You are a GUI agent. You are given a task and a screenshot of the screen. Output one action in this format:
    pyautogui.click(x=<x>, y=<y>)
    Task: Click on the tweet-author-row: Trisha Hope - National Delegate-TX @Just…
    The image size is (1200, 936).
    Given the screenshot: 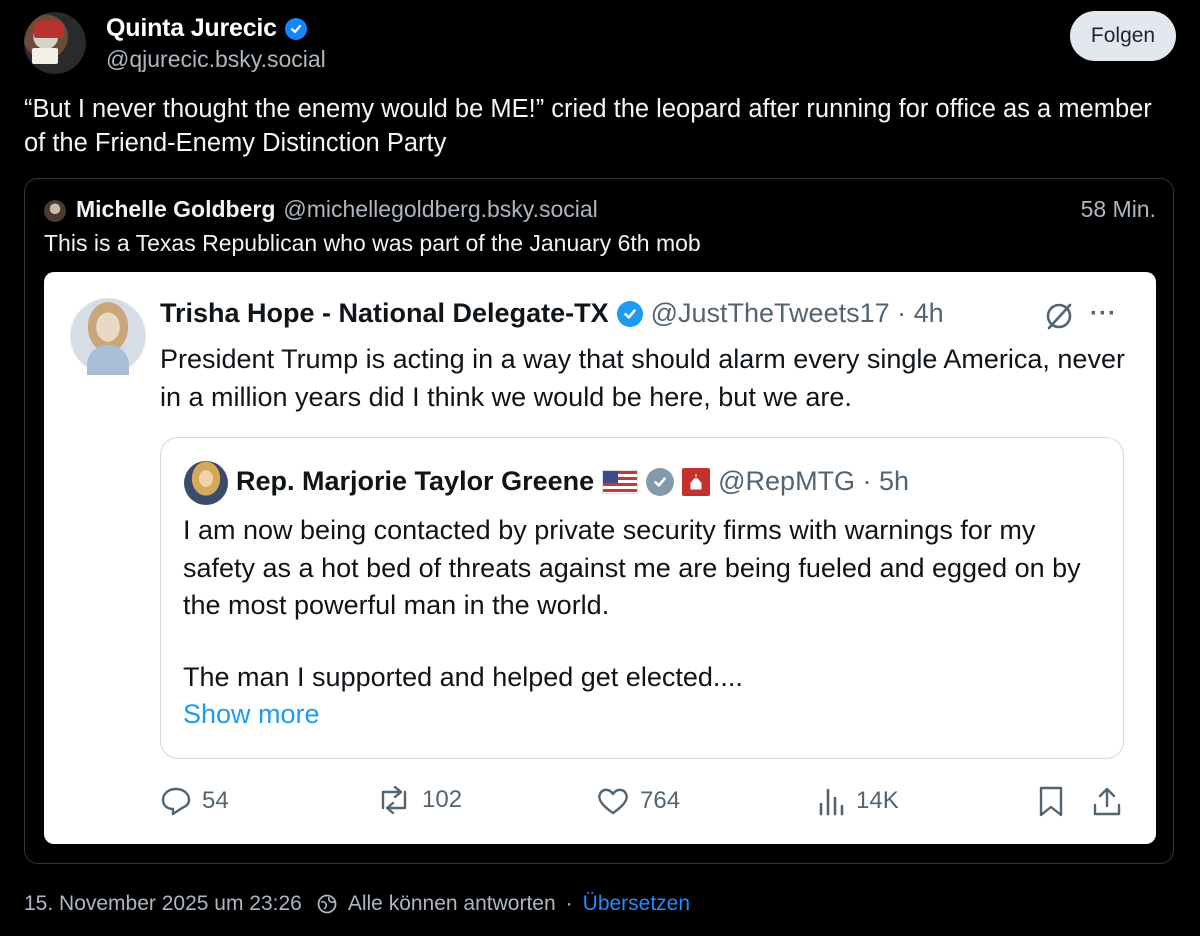 What is the action you would take?
    pyautogui.click(x=552, y=313)
    